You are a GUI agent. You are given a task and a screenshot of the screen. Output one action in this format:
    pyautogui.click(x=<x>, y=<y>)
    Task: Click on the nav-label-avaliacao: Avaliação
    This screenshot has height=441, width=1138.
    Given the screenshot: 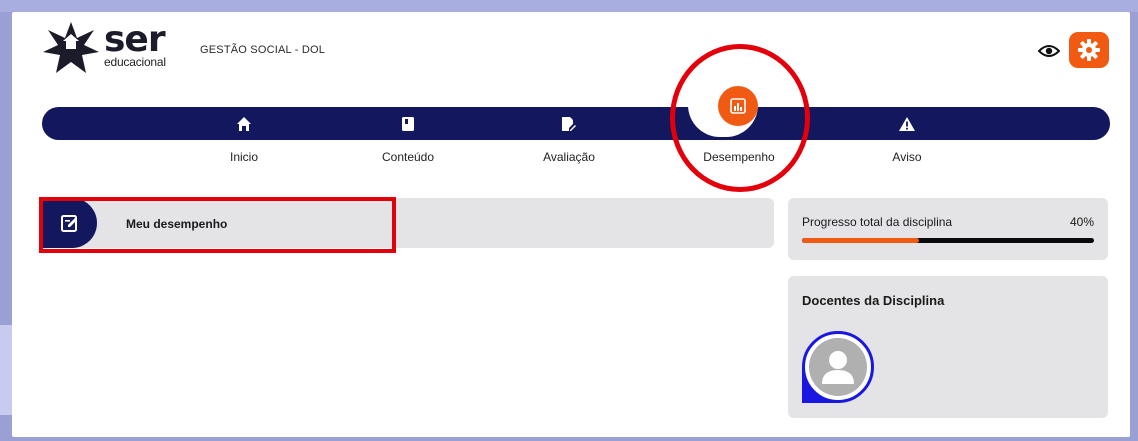 What is the action you would take?
    pyautogui.click(x=569, y=157)
    